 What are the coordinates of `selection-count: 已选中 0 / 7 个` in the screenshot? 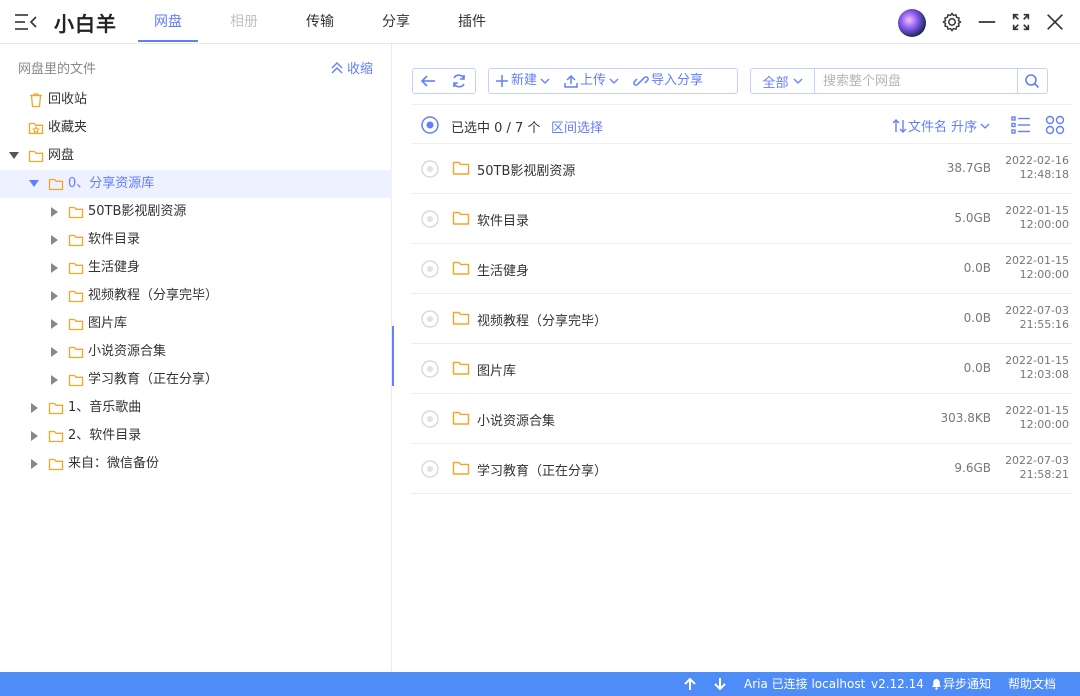 It's located at (496, 128).